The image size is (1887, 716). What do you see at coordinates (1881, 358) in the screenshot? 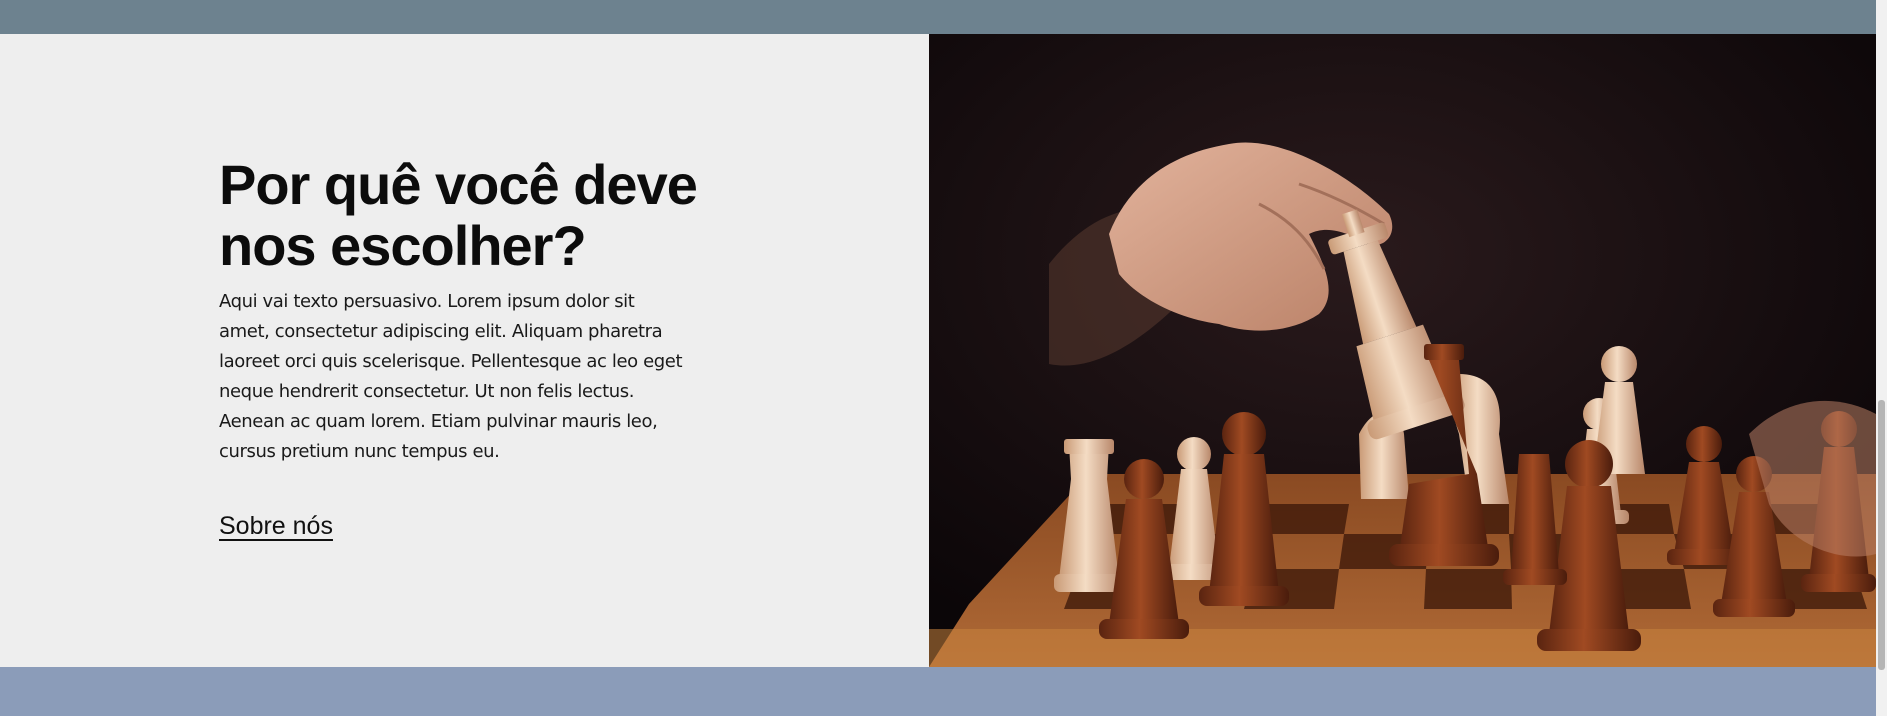
I see `page-scrollbar` at bounding box center [1881, 358].